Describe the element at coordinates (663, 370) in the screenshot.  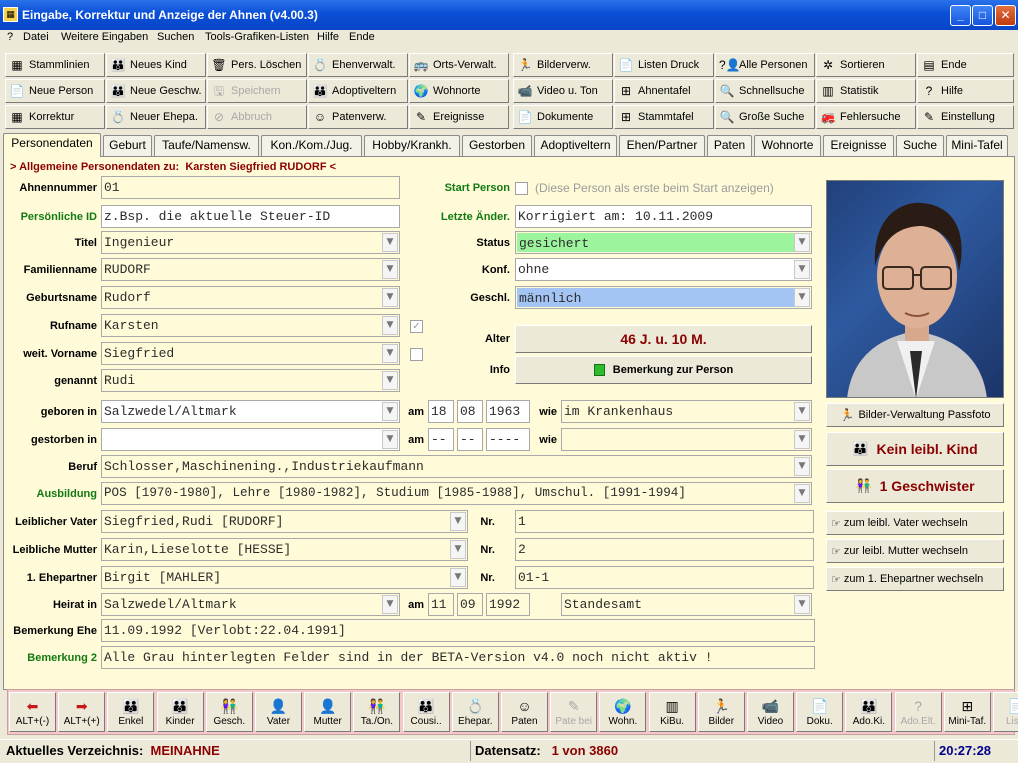
I see `bemerkung-zur-person-button: Bemerkung zur Person` at that location.